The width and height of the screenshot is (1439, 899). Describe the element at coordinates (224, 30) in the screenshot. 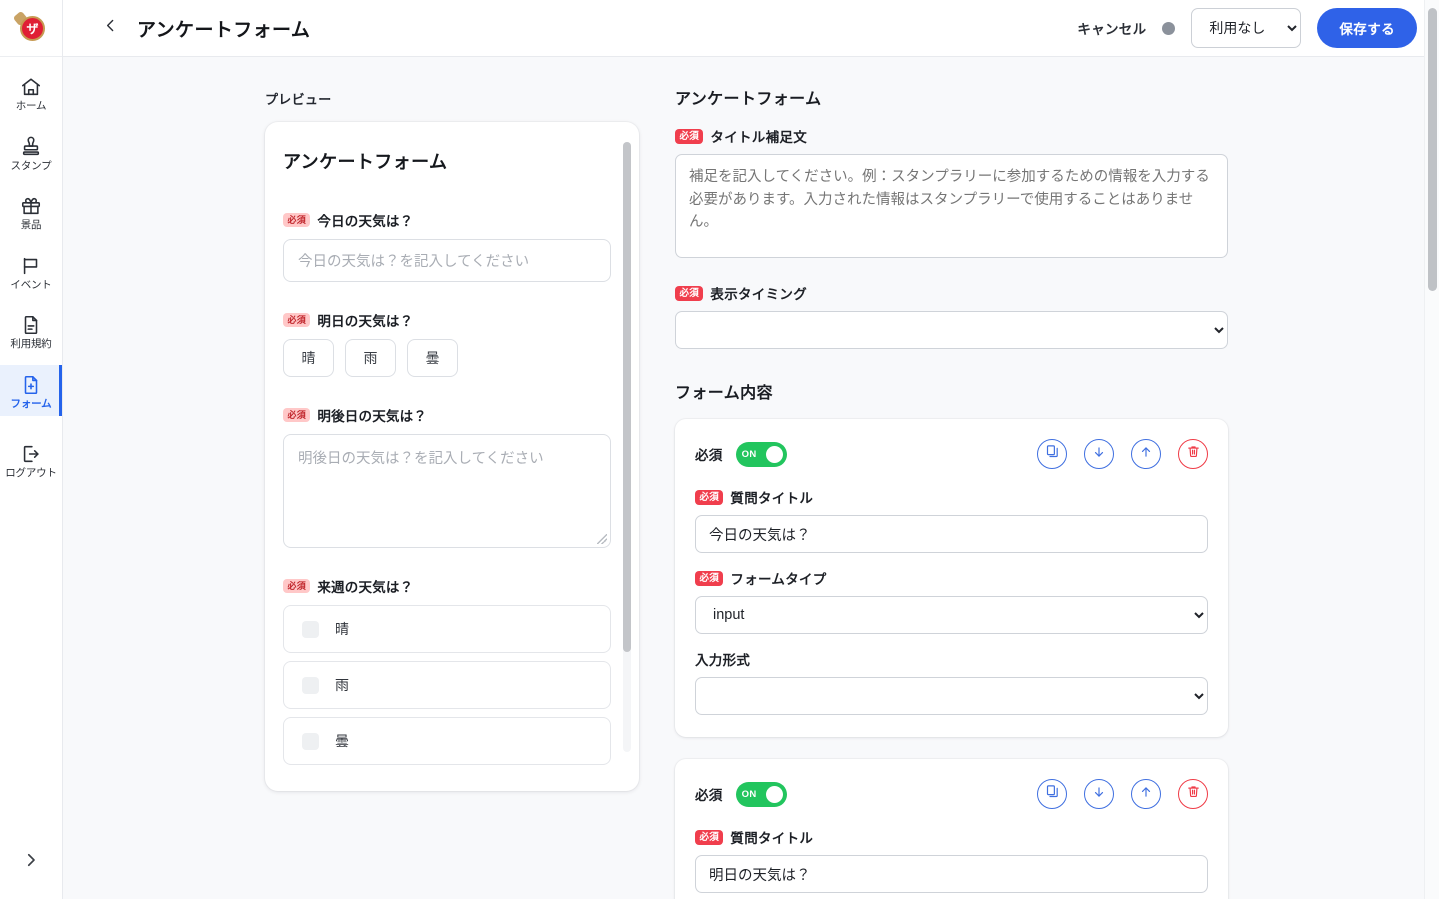

I see `page-title: アンケートフォーム` at that location.